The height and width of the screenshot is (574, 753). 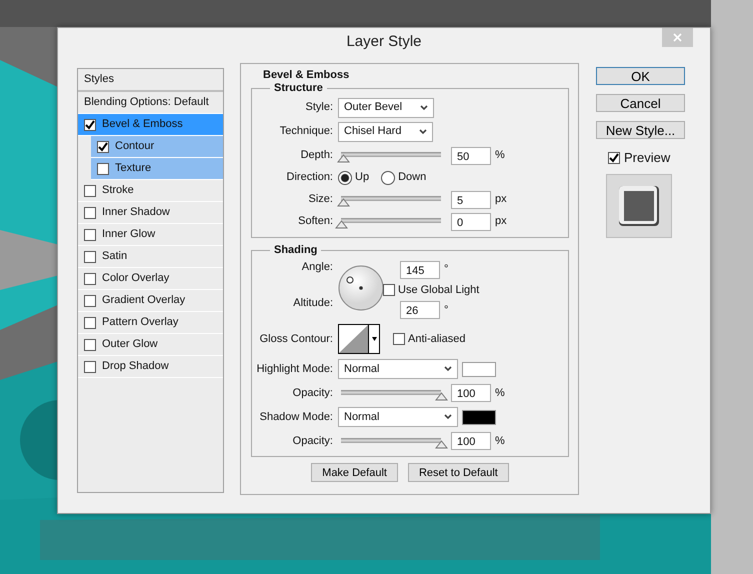 I want to click on group-title: Shading, so click(x=295, y=250).